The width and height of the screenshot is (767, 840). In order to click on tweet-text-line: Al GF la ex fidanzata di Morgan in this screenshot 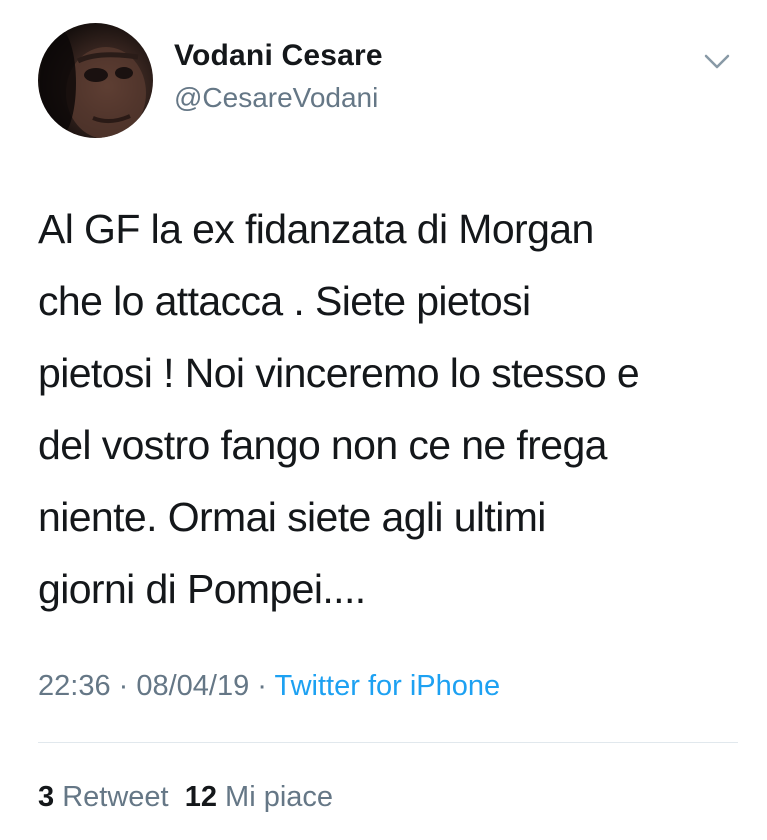, I will do `click(316, 229)`.